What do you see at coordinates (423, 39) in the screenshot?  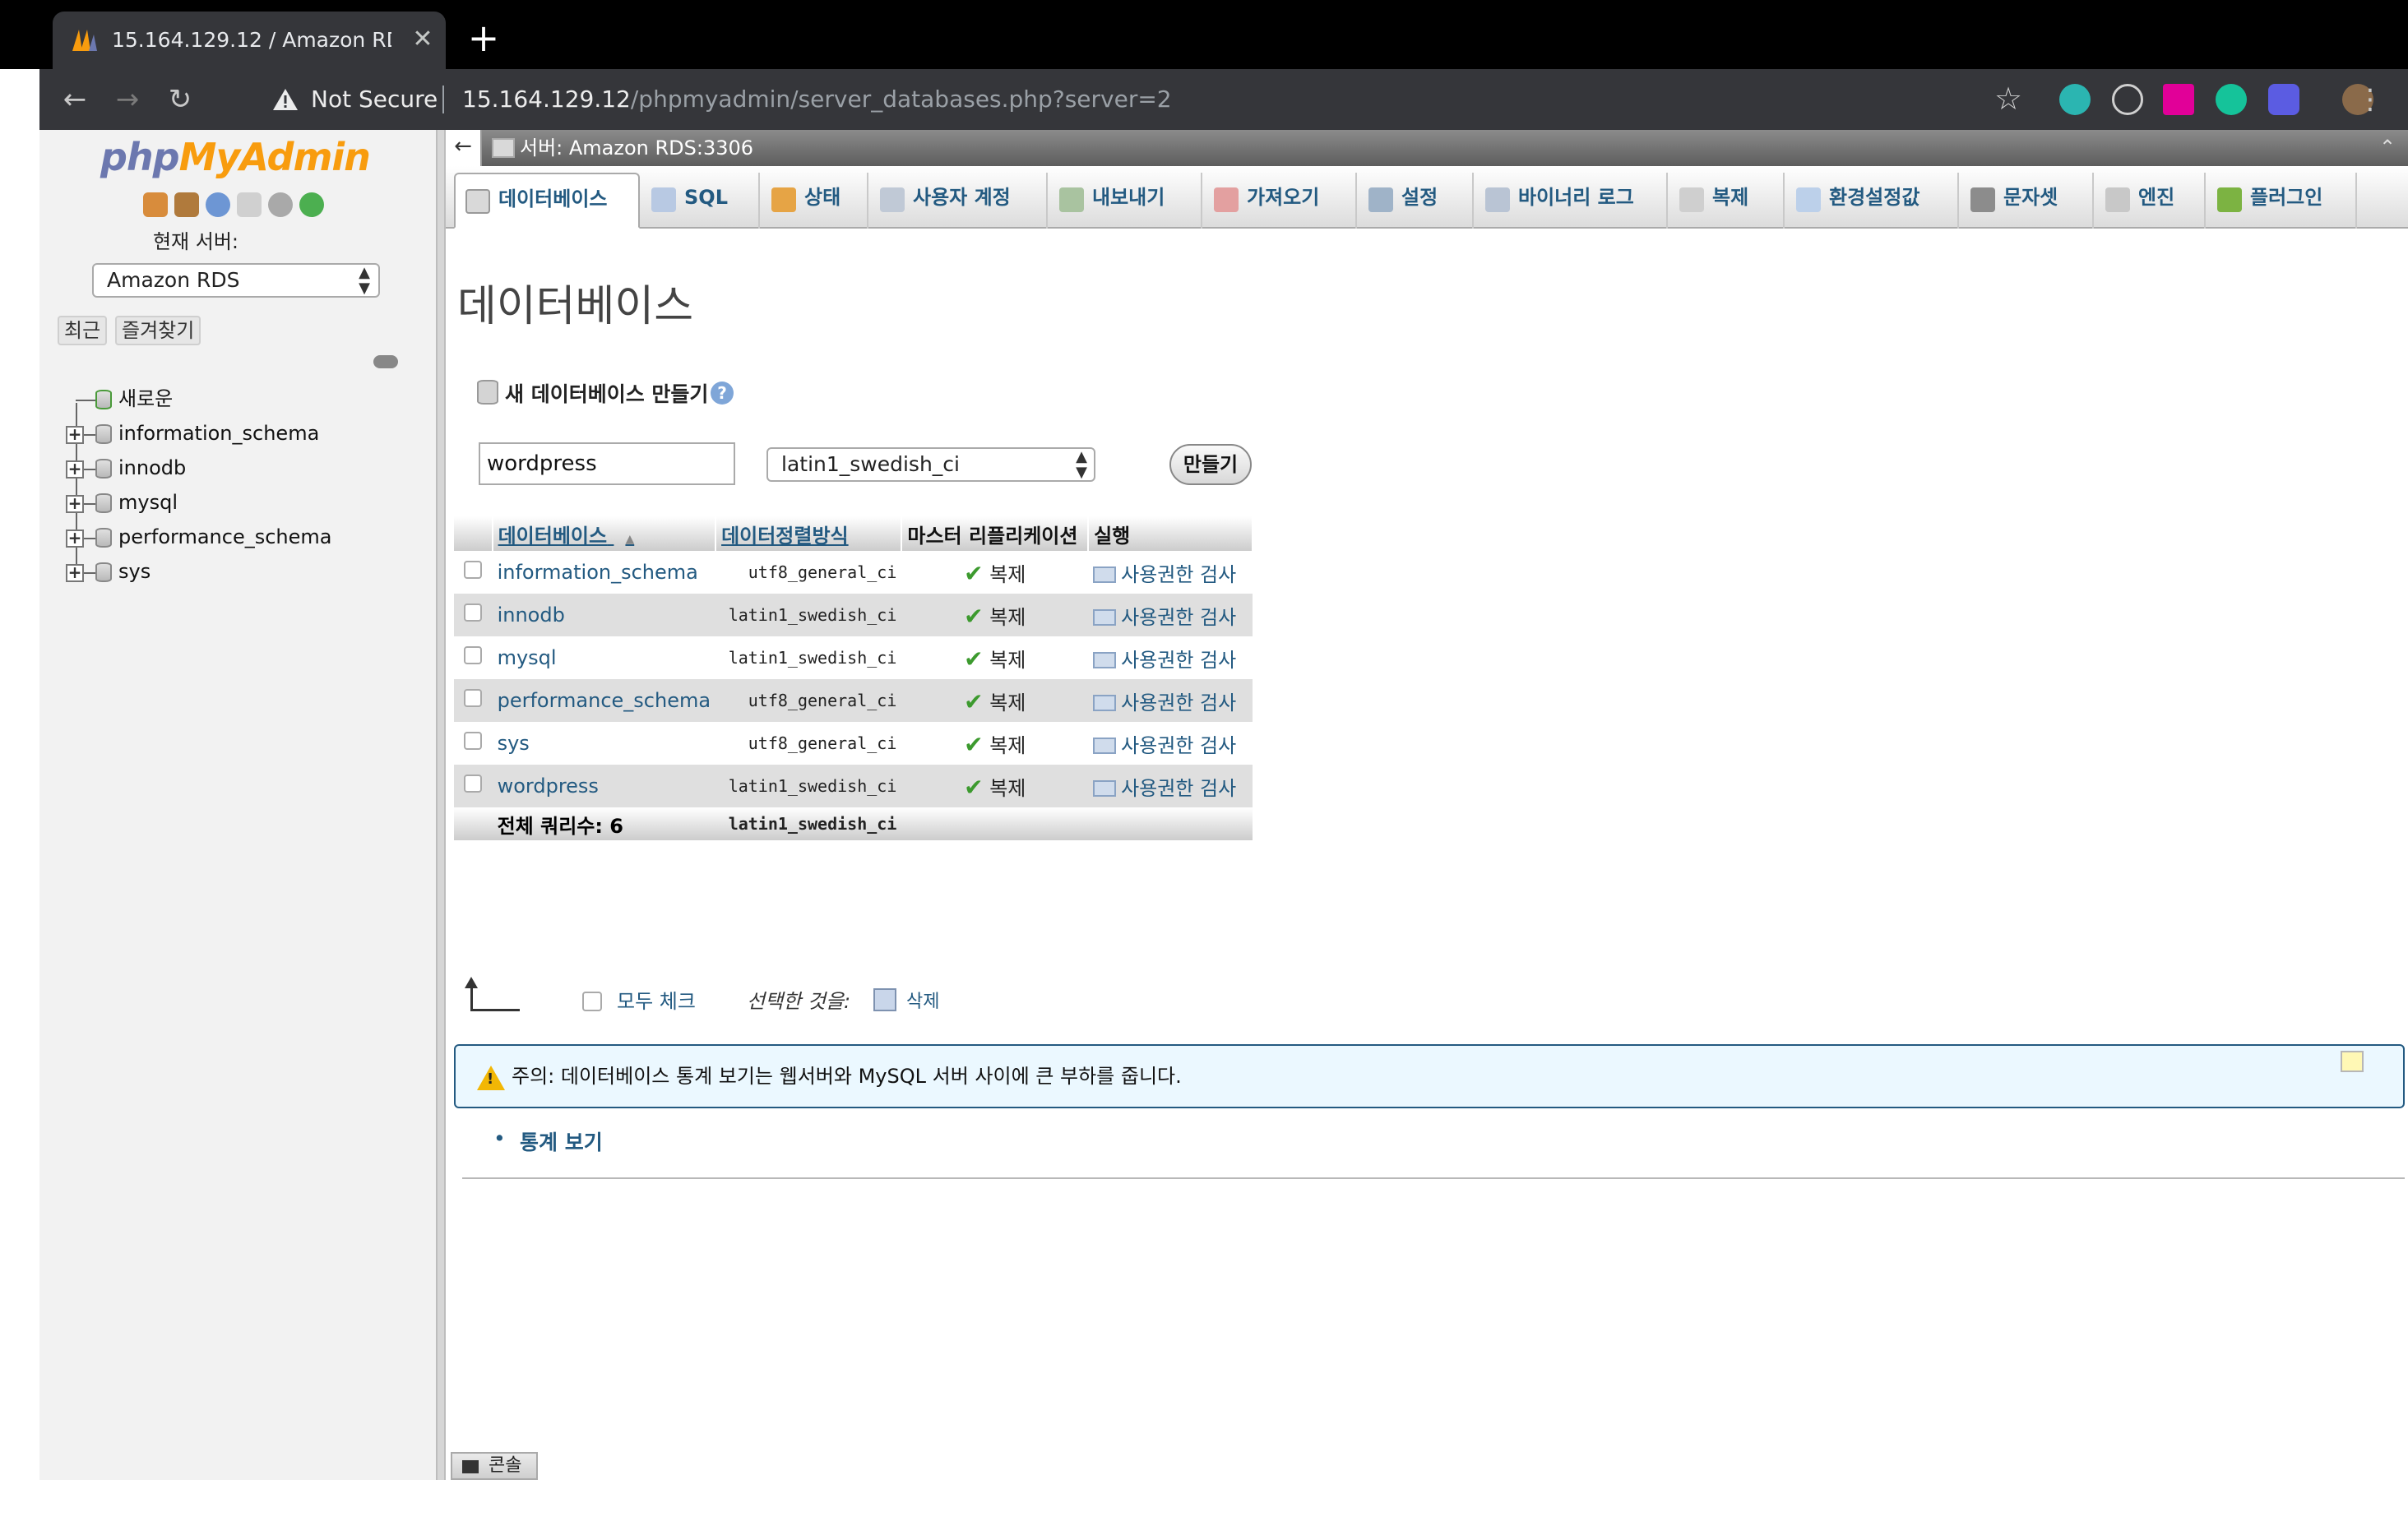 I see `close-tab-icon: ✕` at bounding box center [423, 39].